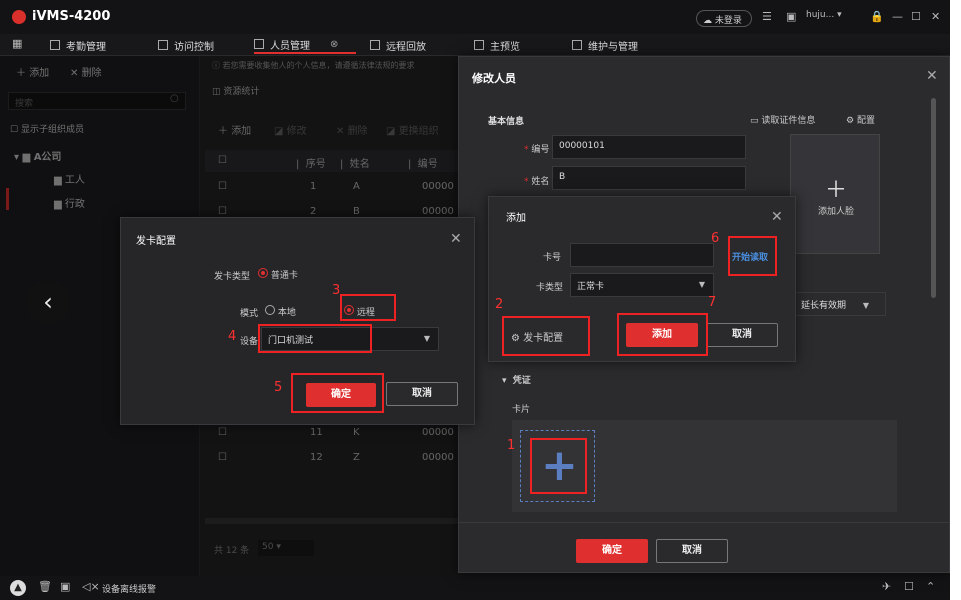 This screenshot has height=600, width=961. Describe the element at coordinates (930, 586) in the screenshot. I see `expand-icon: ⌃` at that location.